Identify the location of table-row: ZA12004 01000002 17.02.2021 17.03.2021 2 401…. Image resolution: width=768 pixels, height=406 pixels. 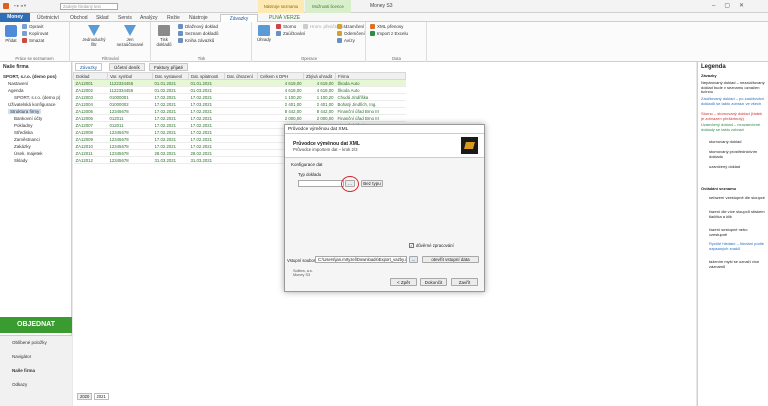
(239, 104).